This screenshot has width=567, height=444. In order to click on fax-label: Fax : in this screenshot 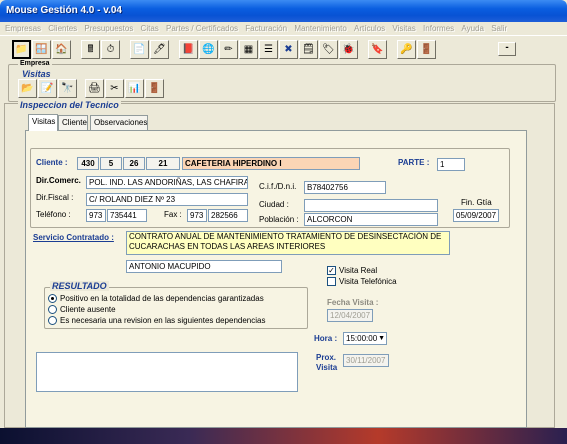, I will do `click(173, 214)`.